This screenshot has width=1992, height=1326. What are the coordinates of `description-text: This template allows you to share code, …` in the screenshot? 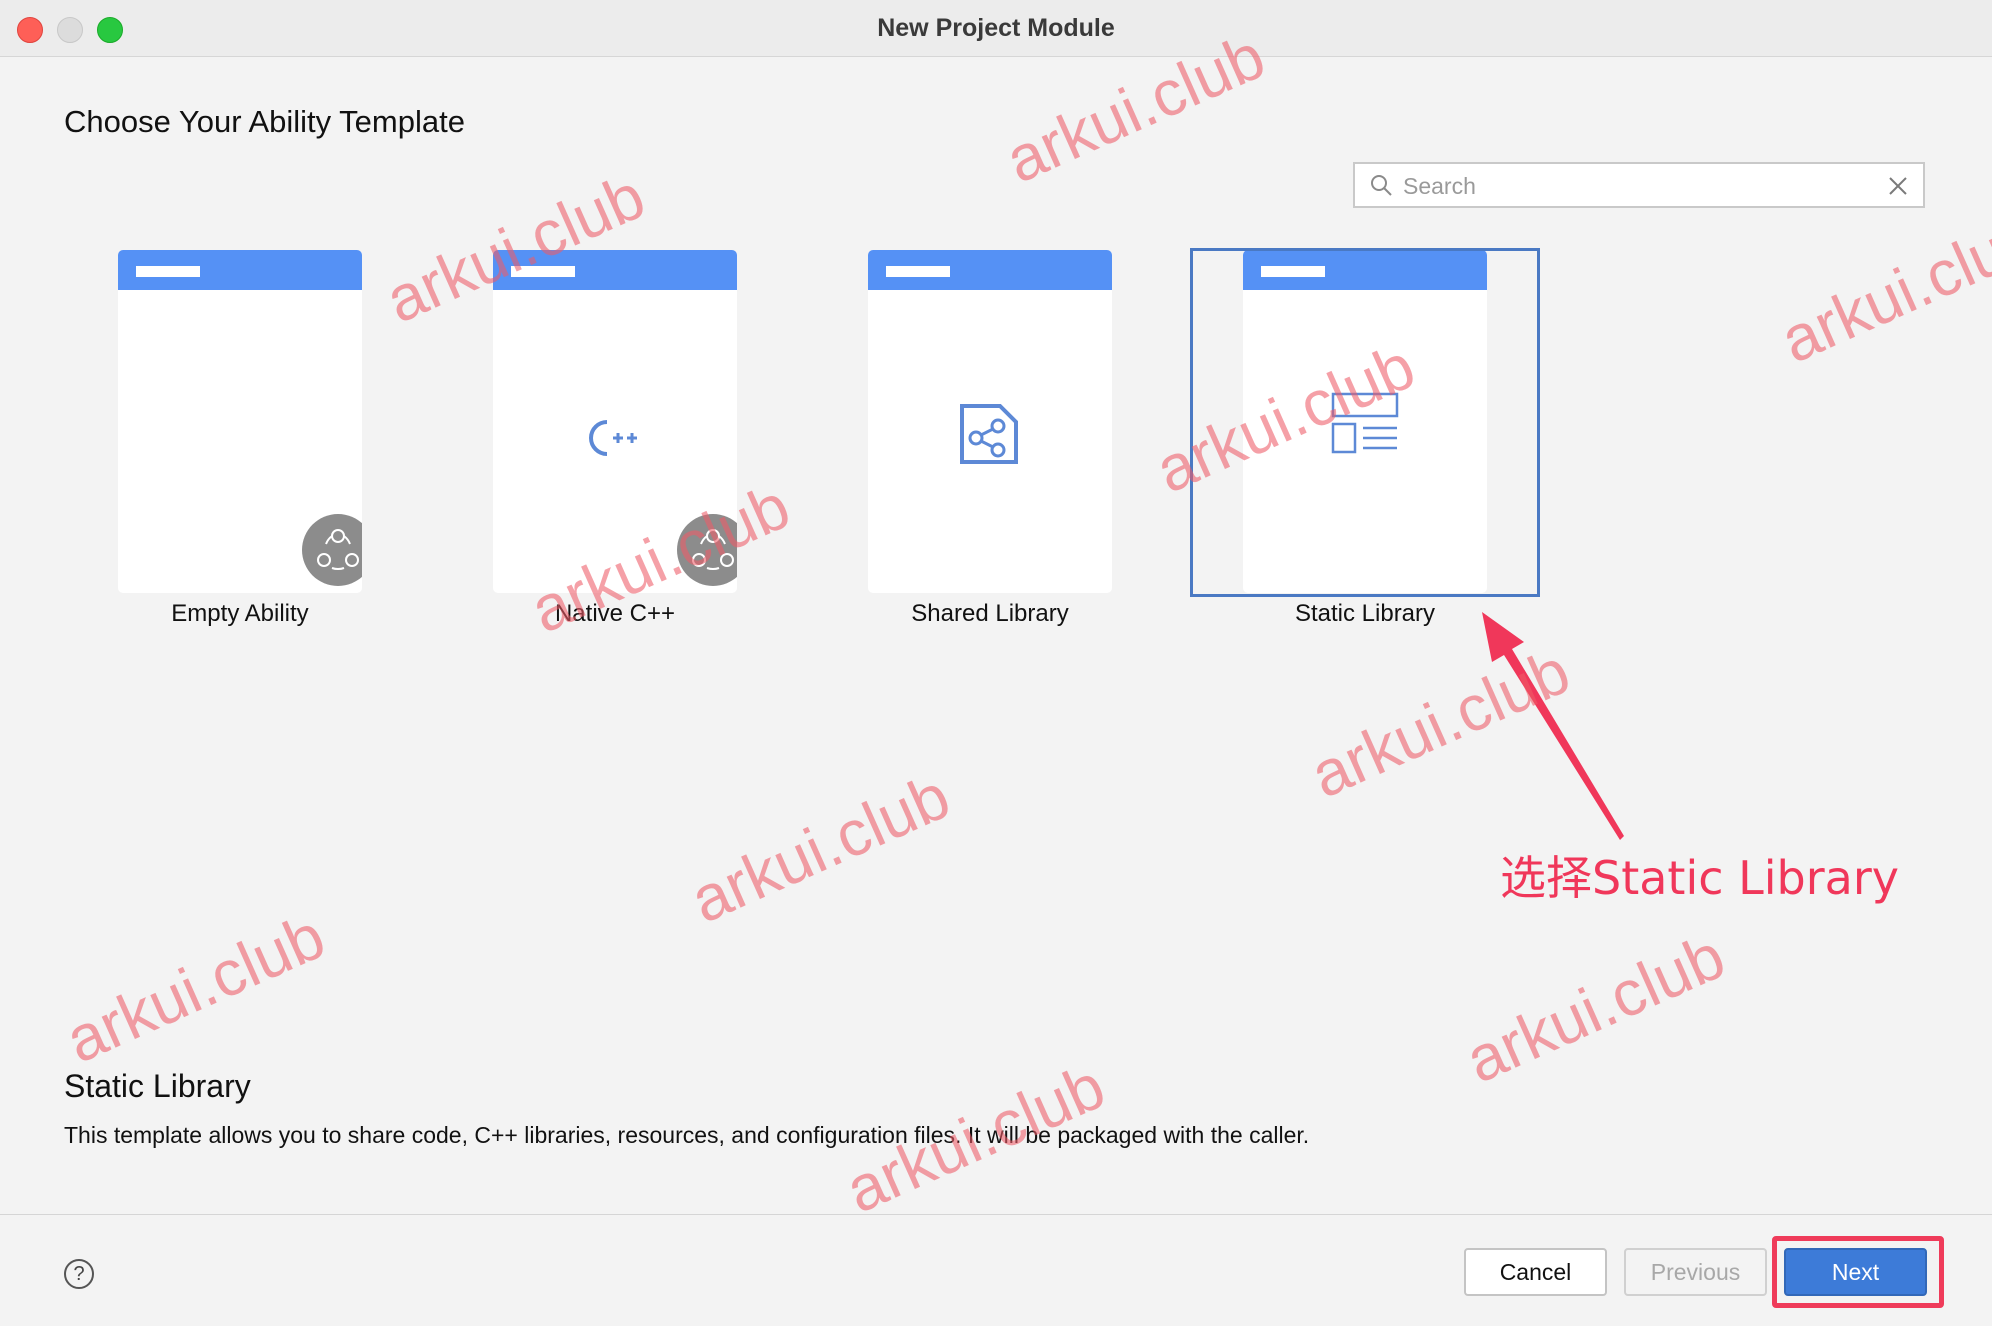 It's located at (687, 1135).